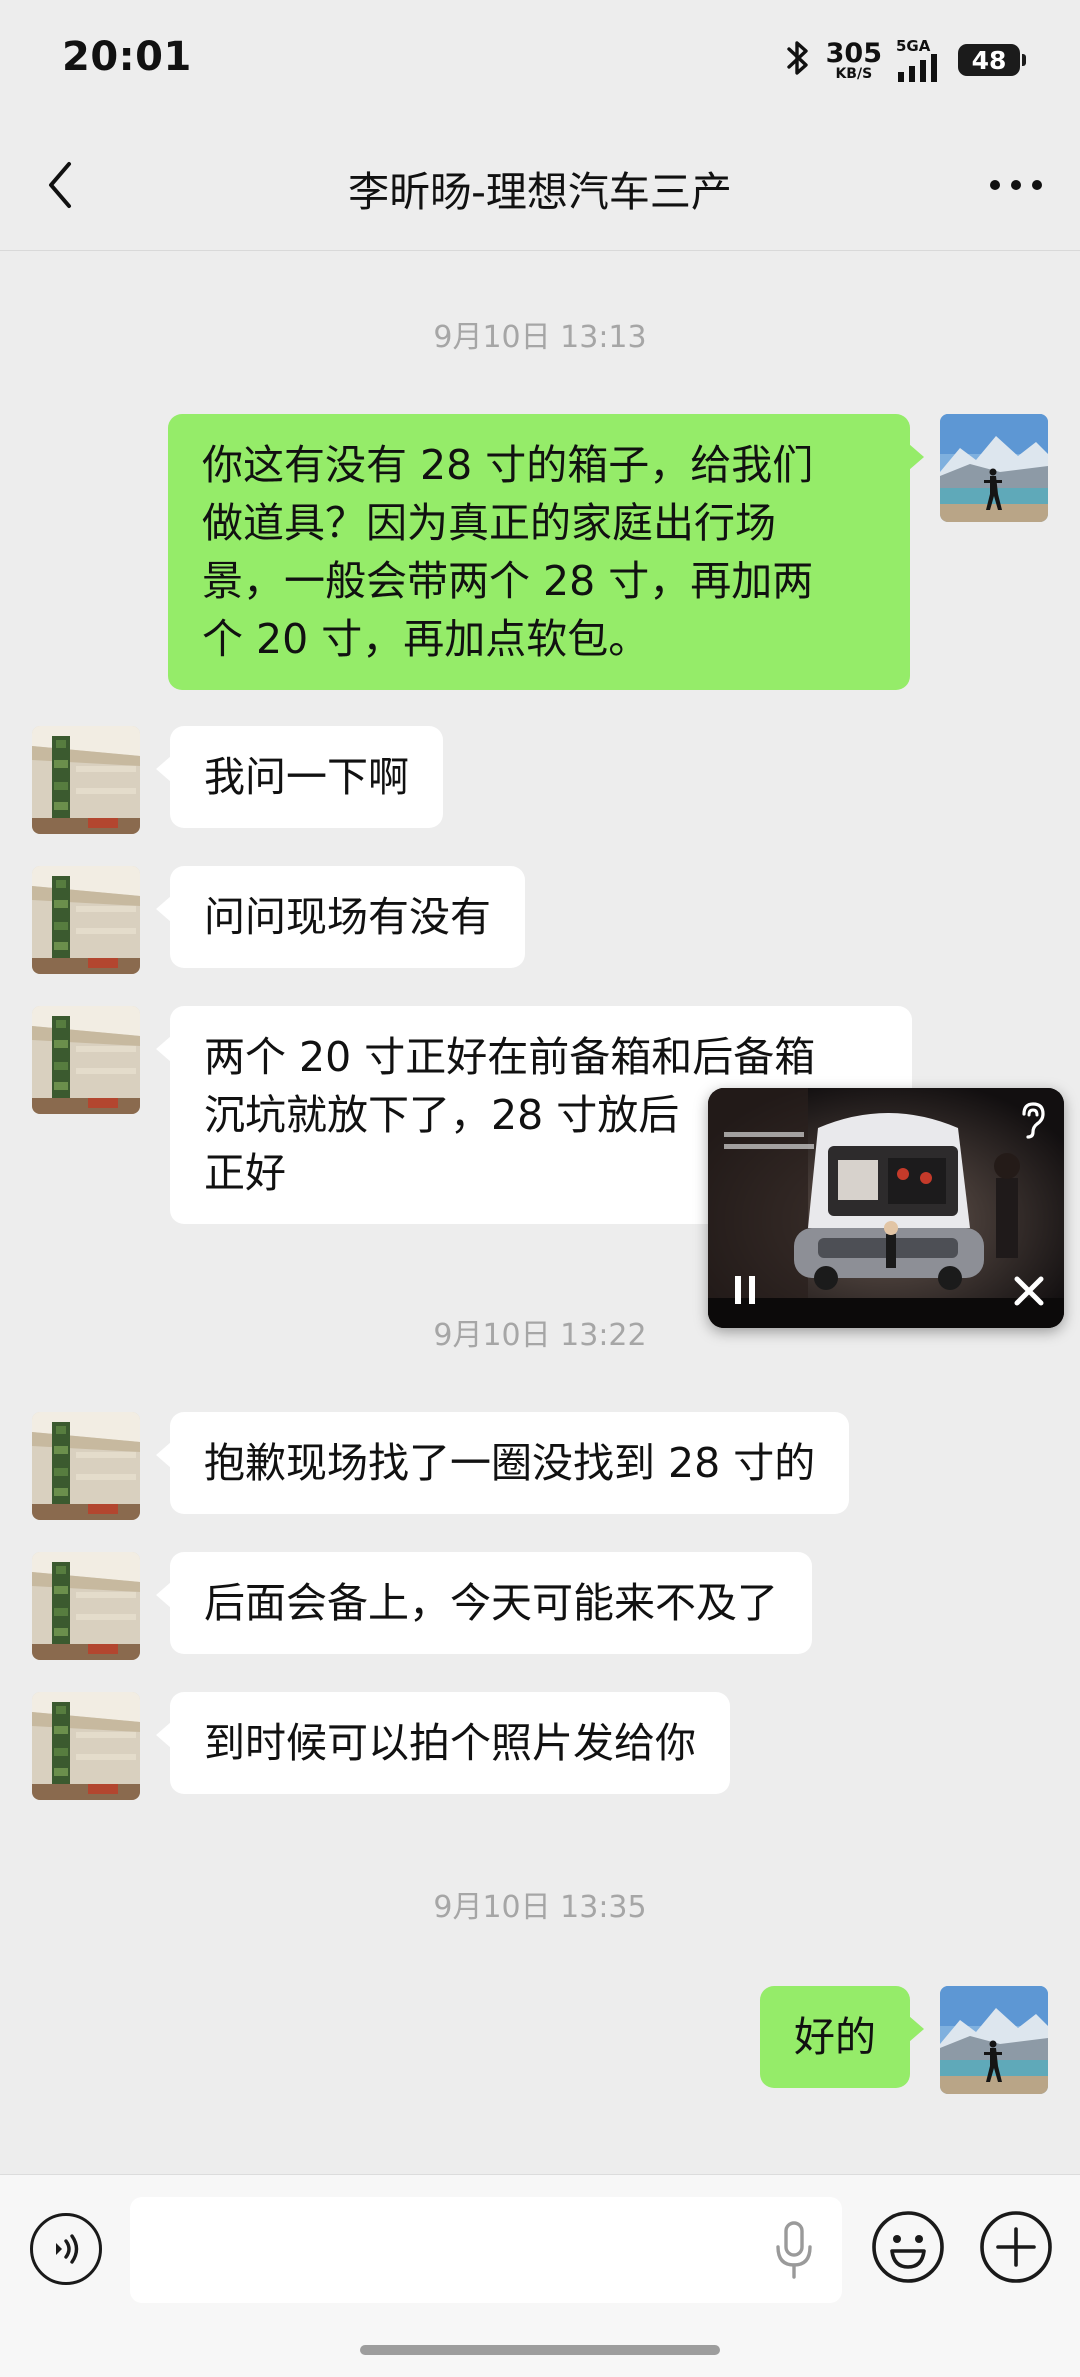  I want to click on back-button, so click(60, 185).